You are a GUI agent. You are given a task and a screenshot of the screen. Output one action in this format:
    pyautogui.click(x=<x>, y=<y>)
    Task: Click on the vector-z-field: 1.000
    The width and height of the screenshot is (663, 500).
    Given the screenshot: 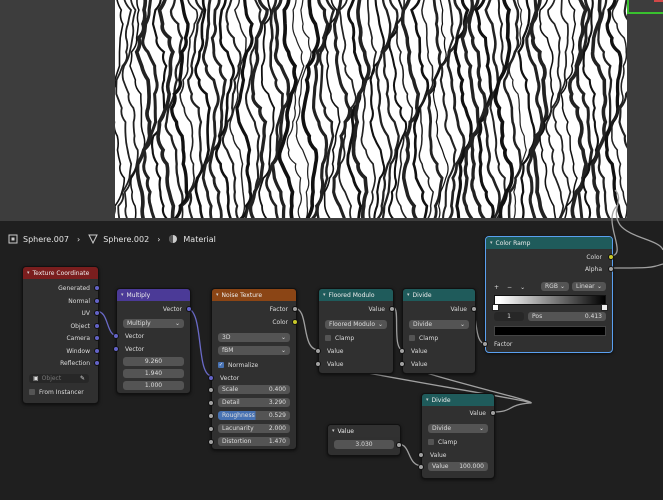 What is the action you would take?
    pyautogui.click(x=153, y=385)
    